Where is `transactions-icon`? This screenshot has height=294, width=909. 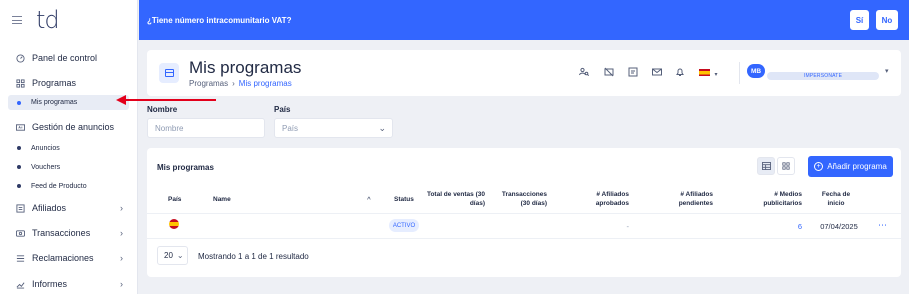 transactions-icon is located at coordinates (20, 233).